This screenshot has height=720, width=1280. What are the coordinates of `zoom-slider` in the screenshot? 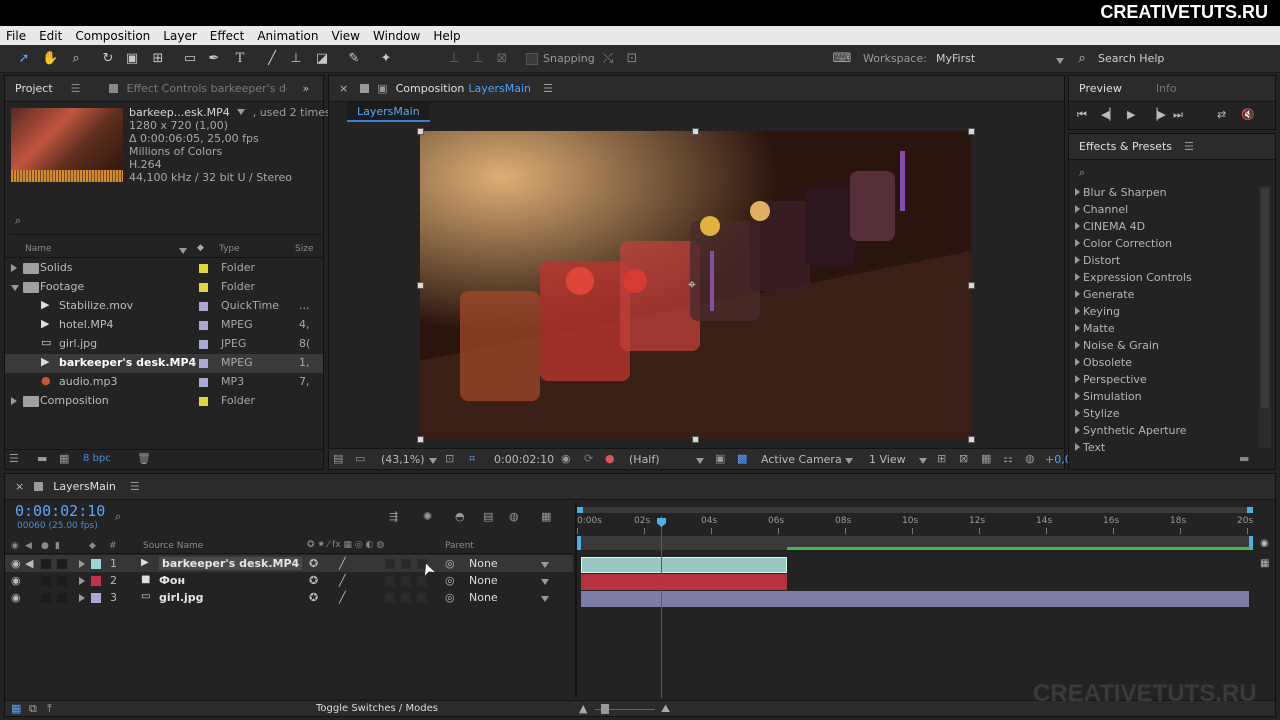 It's located at (605, 709).